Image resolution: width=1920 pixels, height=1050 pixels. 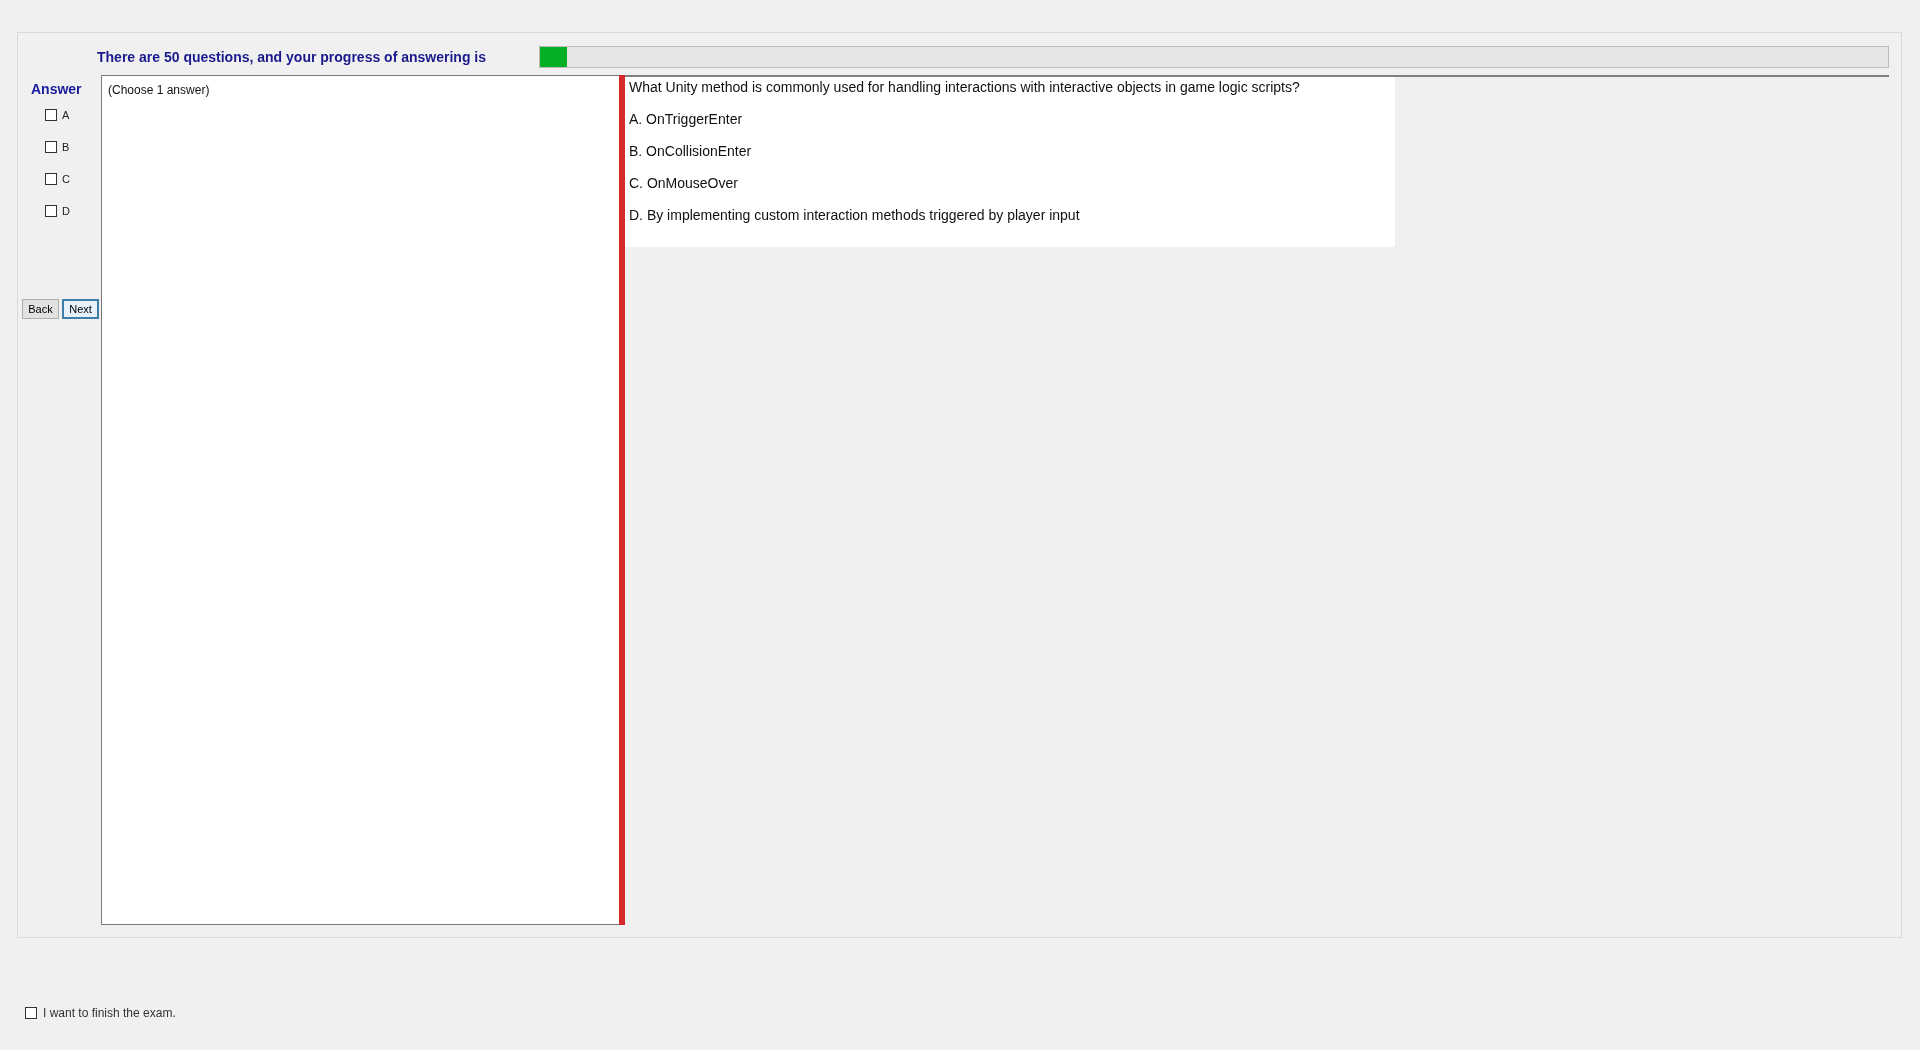 What do you see at coordinates (109, 1013) in the screenshot?
I see `finish-label: I want to finish the exam.` at bounding box center [109, 1013].